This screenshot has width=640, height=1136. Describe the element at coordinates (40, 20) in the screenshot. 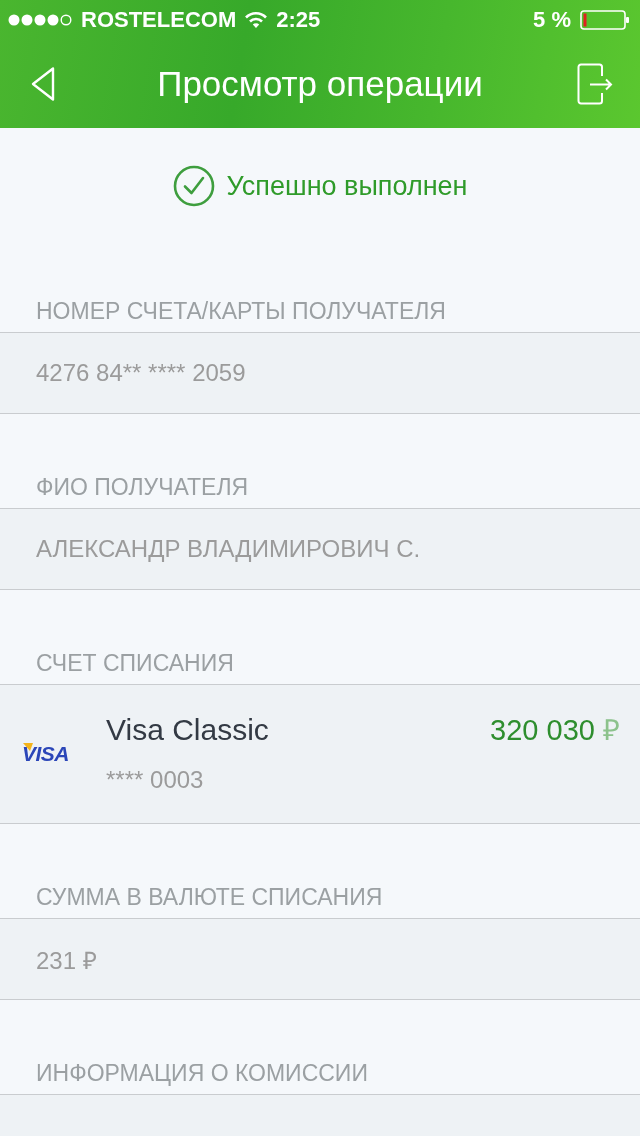

I see `signal-icon` at that location.